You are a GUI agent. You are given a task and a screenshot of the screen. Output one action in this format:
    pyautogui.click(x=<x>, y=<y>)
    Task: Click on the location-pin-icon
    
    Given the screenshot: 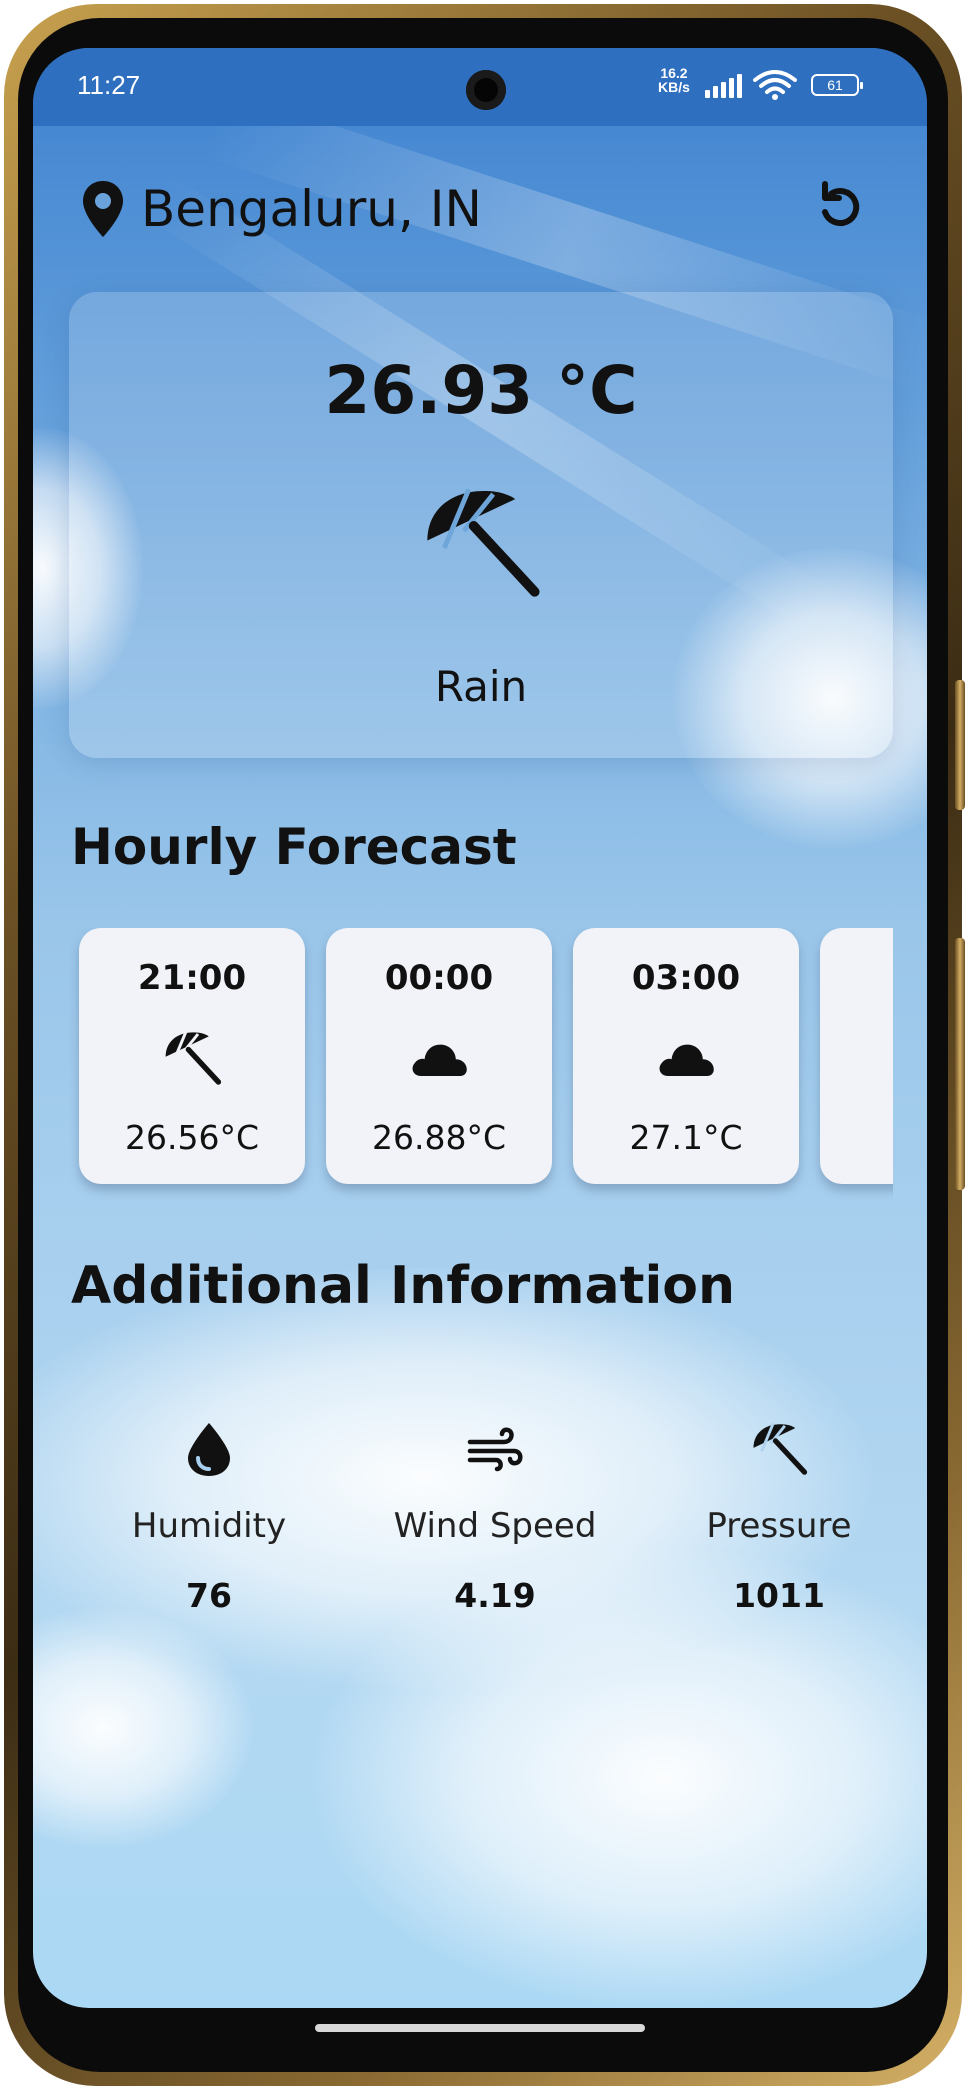 What is the action you would take?
    pyautogui.click(x=103, y=209)
    